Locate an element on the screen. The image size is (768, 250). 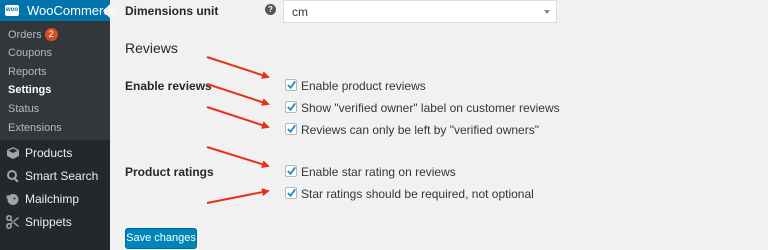
search-icon is located at coordinates (13, 176).